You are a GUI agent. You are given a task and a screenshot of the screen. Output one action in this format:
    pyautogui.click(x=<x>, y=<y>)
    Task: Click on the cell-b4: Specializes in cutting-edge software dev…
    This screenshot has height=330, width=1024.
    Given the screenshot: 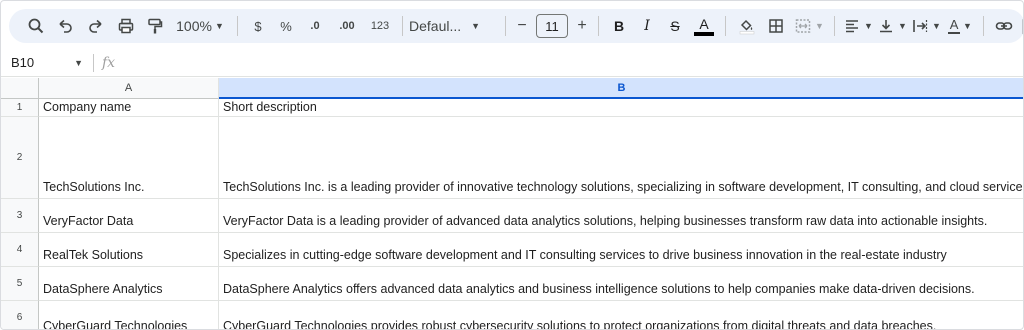 What is the action you would take?
    pyautogui.click(x=621, y=250)
    